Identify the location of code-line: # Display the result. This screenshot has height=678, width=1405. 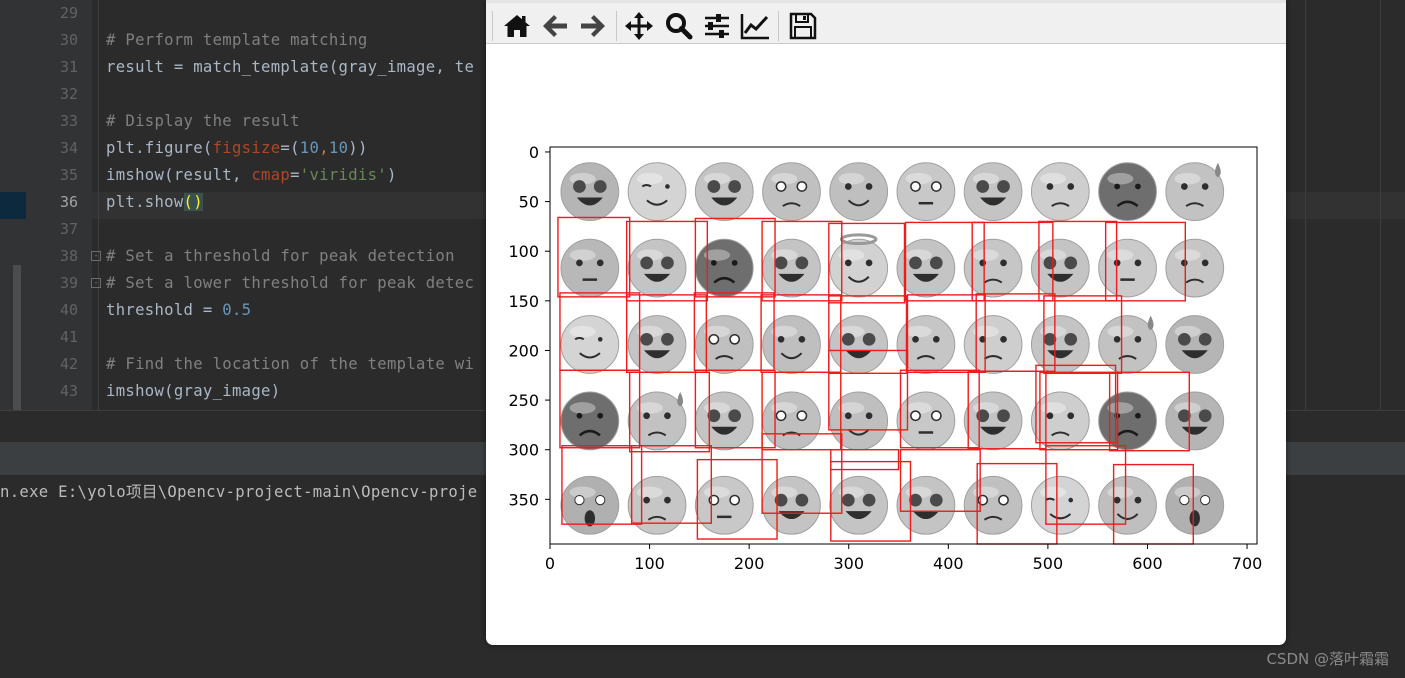
(203, 121).